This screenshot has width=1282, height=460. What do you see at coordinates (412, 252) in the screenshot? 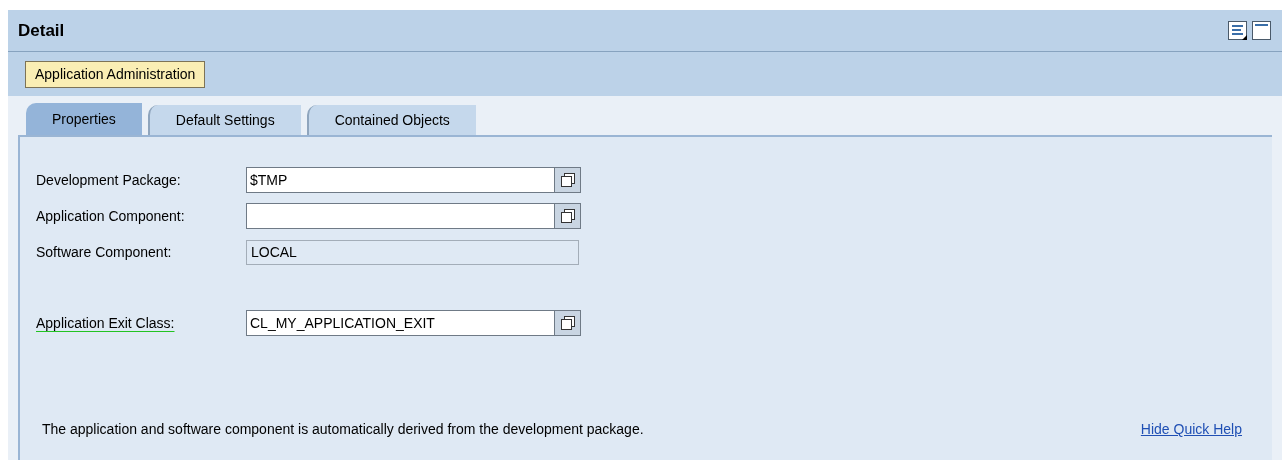
I see `readonly-field: LOCAL` at bounding box center [412, 252].